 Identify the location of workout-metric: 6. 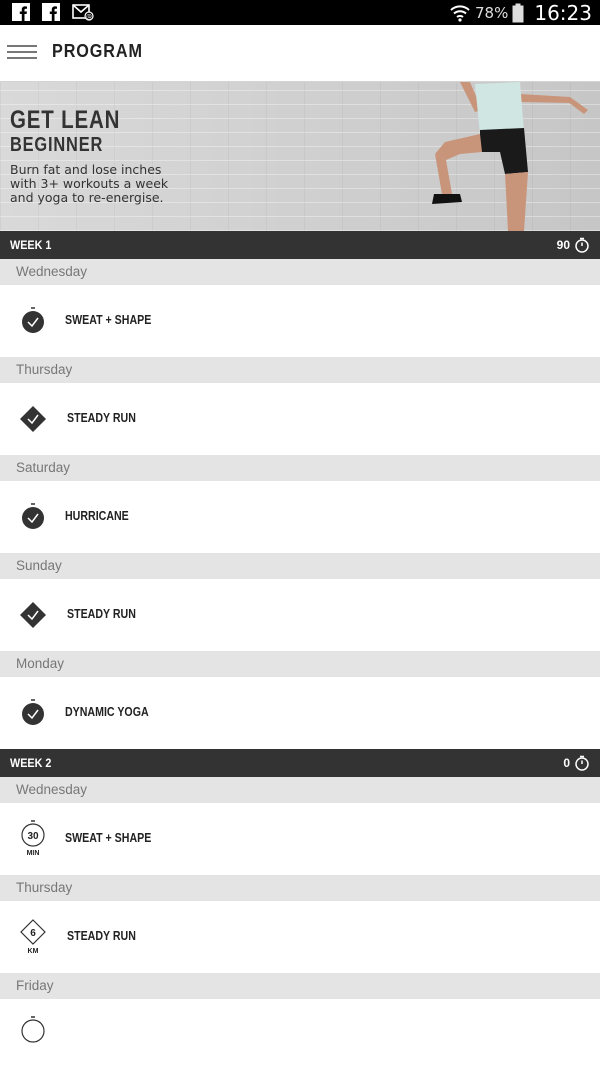
(33, 933).